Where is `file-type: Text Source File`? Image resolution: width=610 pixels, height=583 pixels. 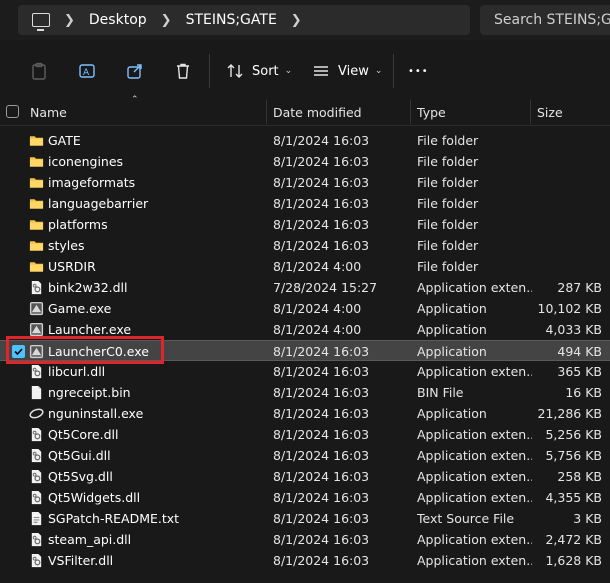
file-type: Text Source File is located at coordinates (466, 518).